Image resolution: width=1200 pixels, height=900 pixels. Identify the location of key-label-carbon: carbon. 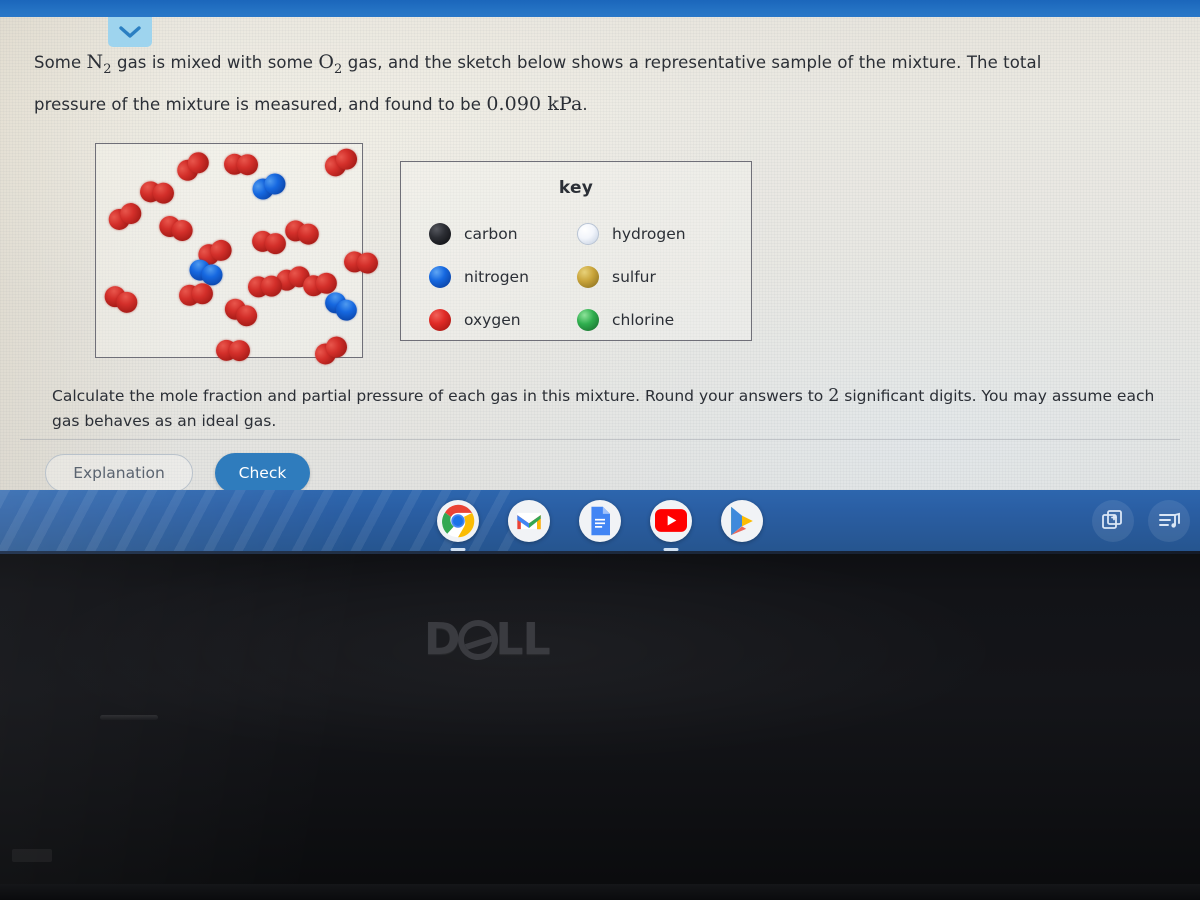
(491, 233).